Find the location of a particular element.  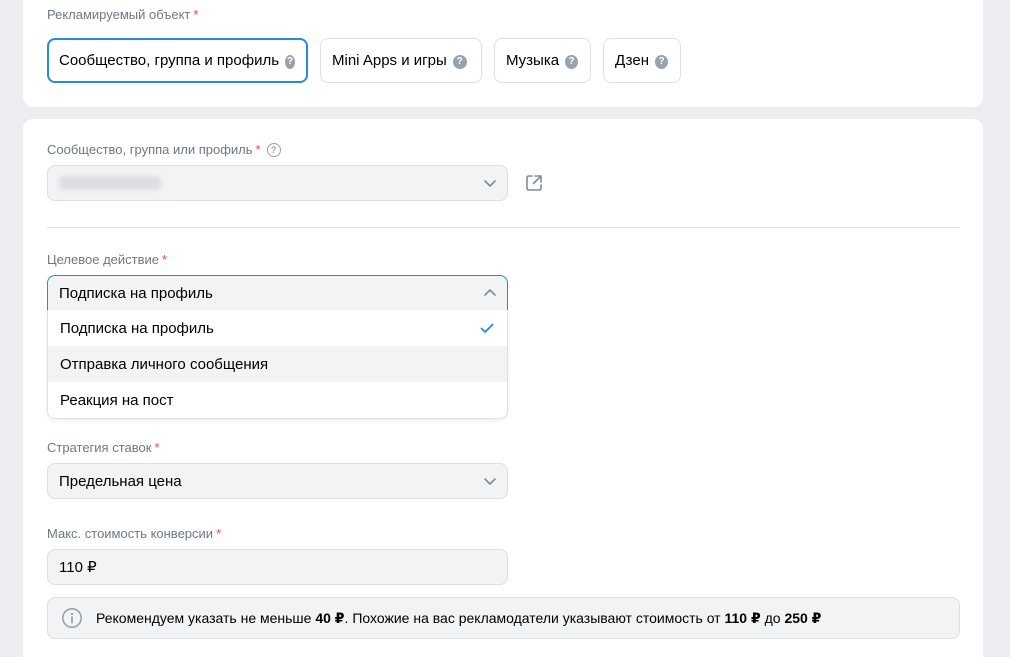

external-link-icon is located at coordinates (534, 183).